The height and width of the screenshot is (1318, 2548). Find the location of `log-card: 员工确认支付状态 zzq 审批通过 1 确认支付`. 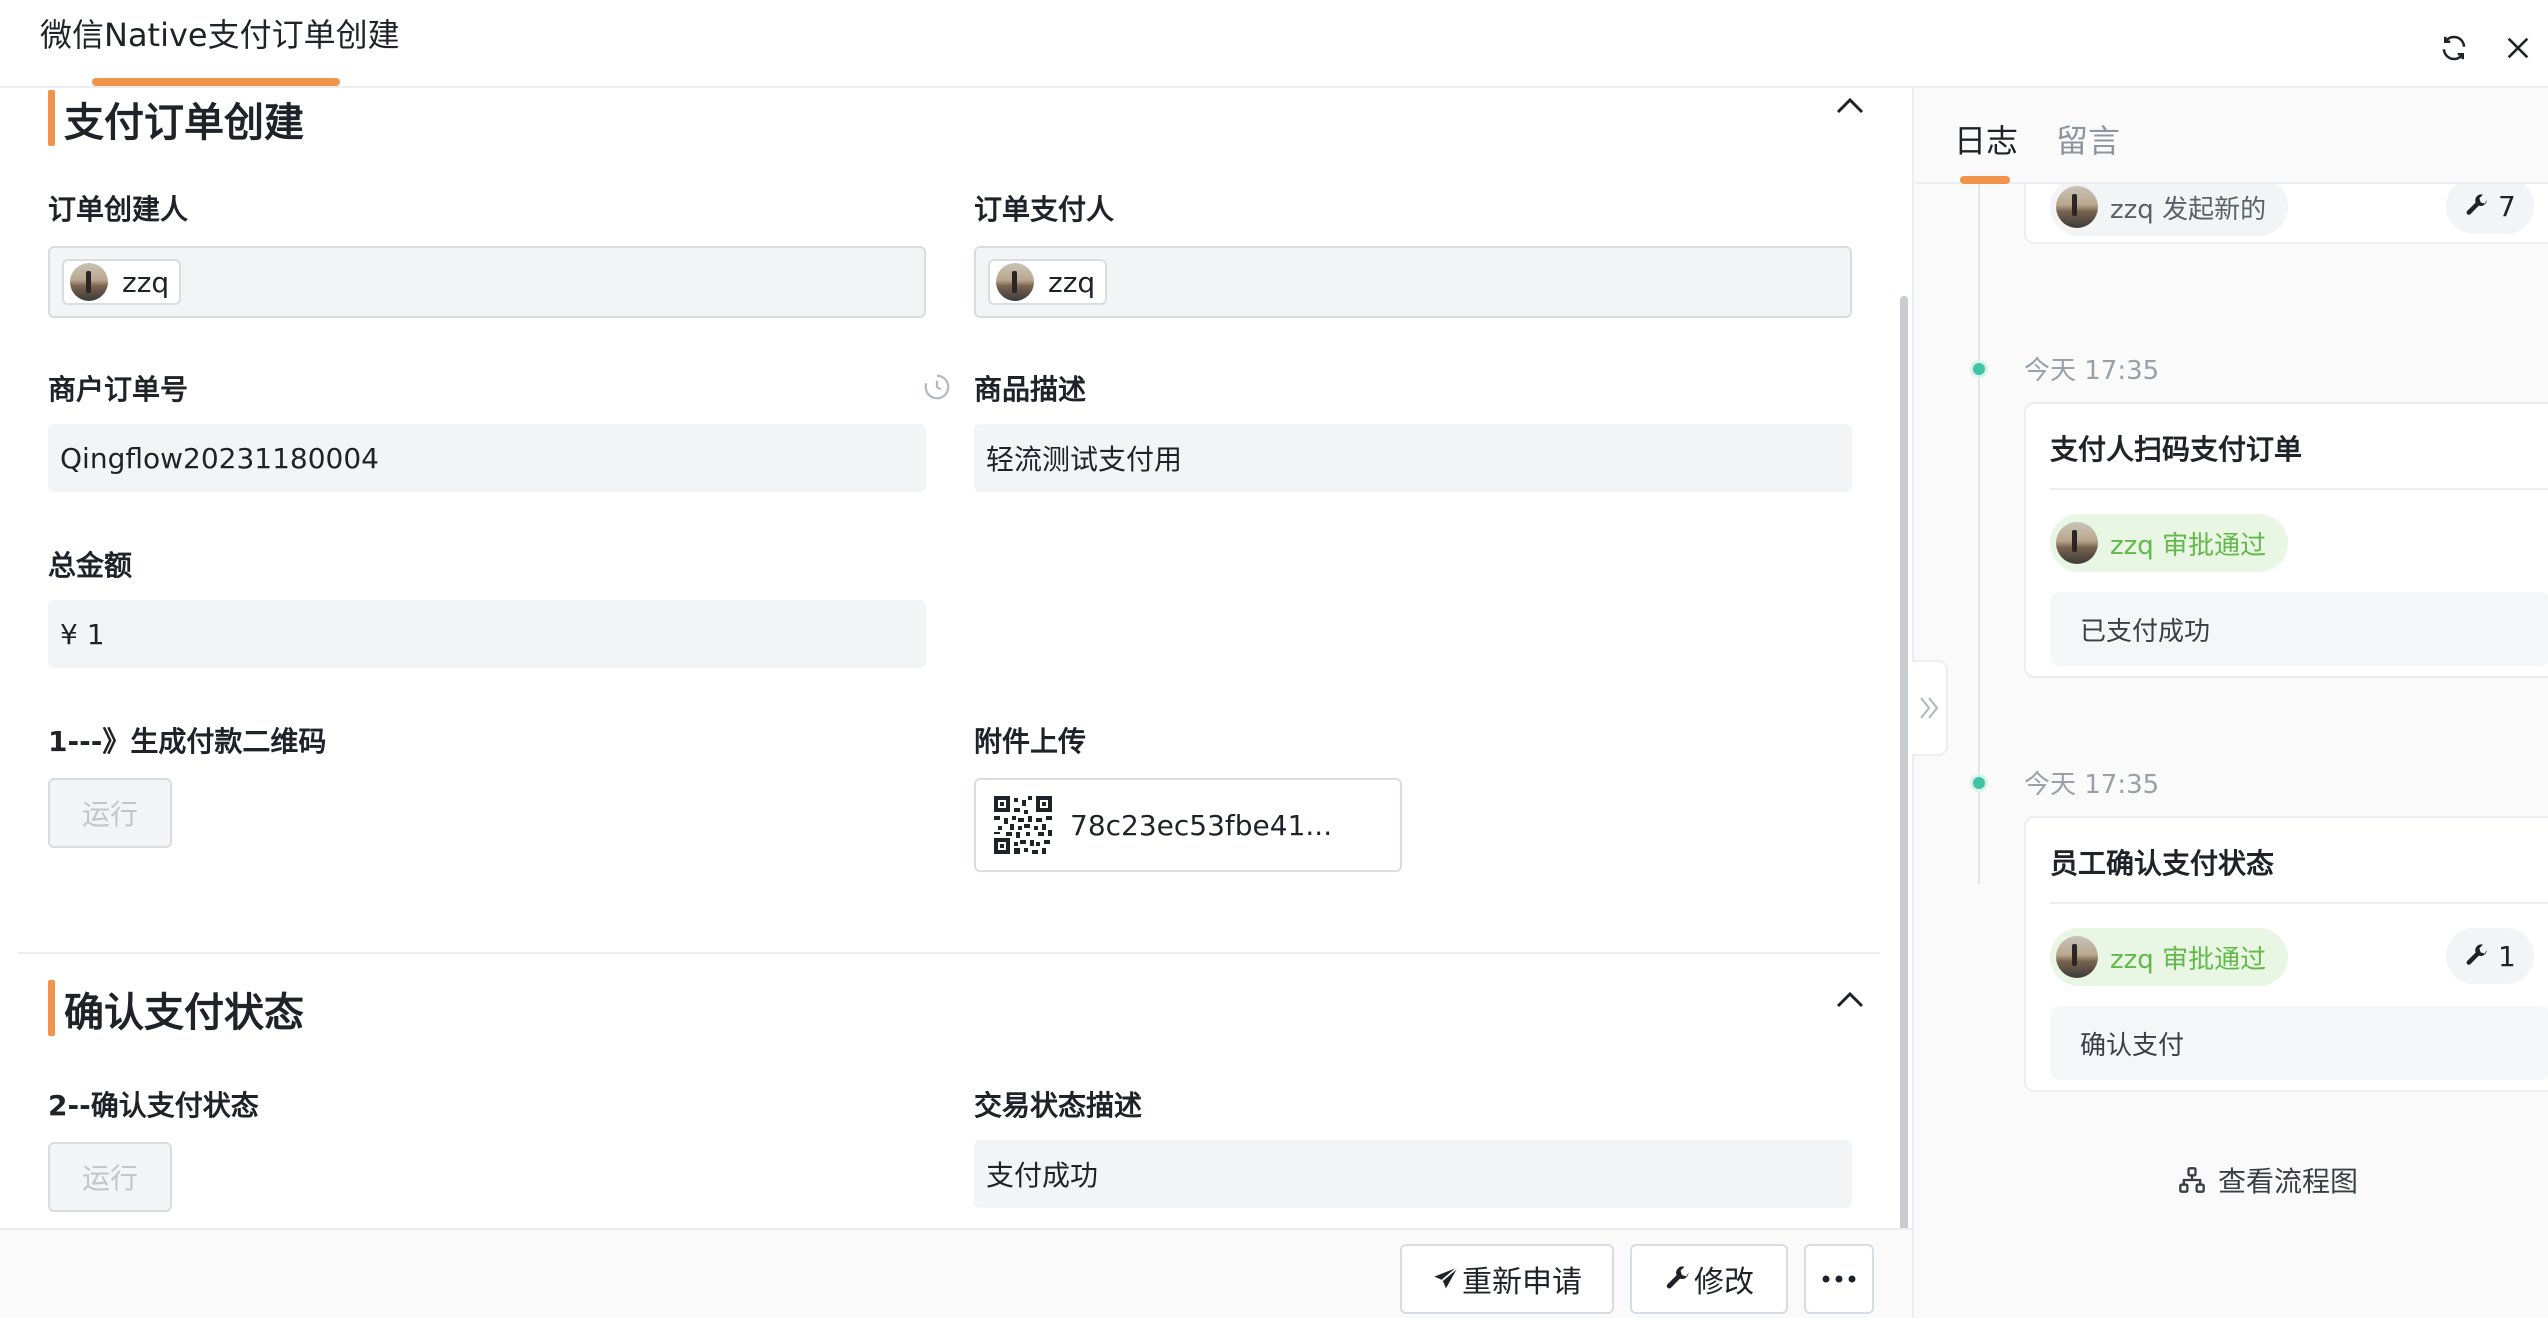

log-card: 员工确认支付状态 zzq 审批通过 1 确认支付 is located at coordinates (2286, 954).